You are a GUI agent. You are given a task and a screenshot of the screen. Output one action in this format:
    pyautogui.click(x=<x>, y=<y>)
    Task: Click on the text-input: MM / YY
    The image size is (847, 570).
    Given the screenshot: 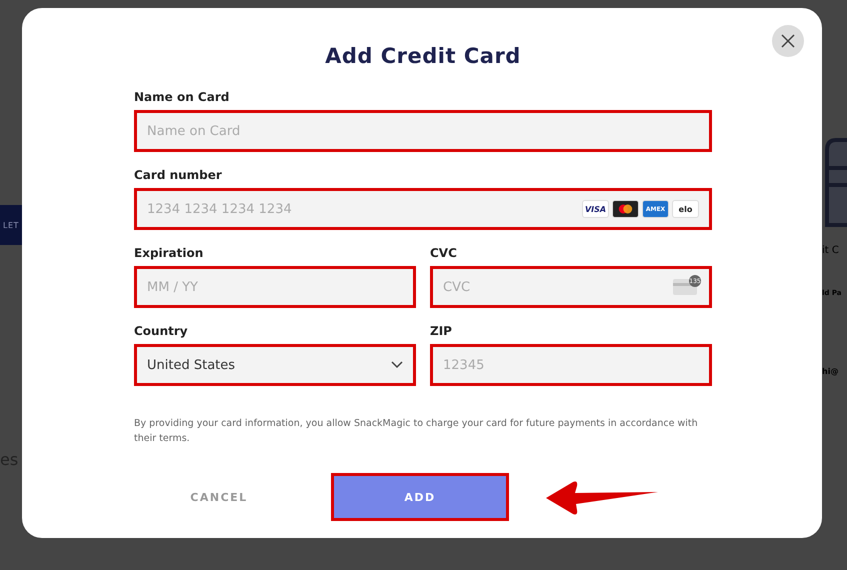 What is the action you would take?
    pyautogui.click(x=275, y=287)
    